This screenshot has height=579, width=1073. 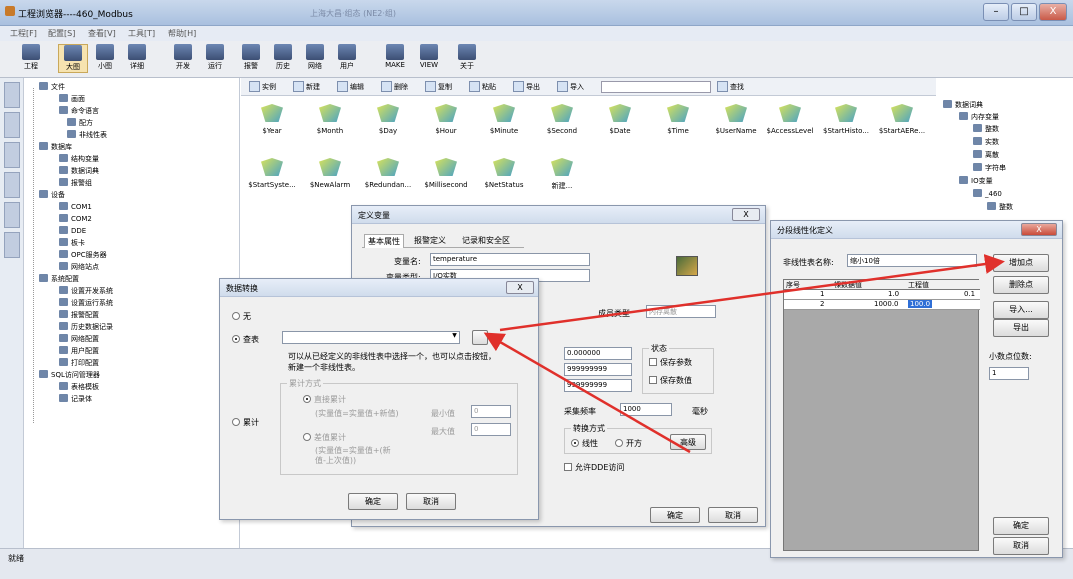 I want to click on category-system-icon, so click(x=12, y=95).